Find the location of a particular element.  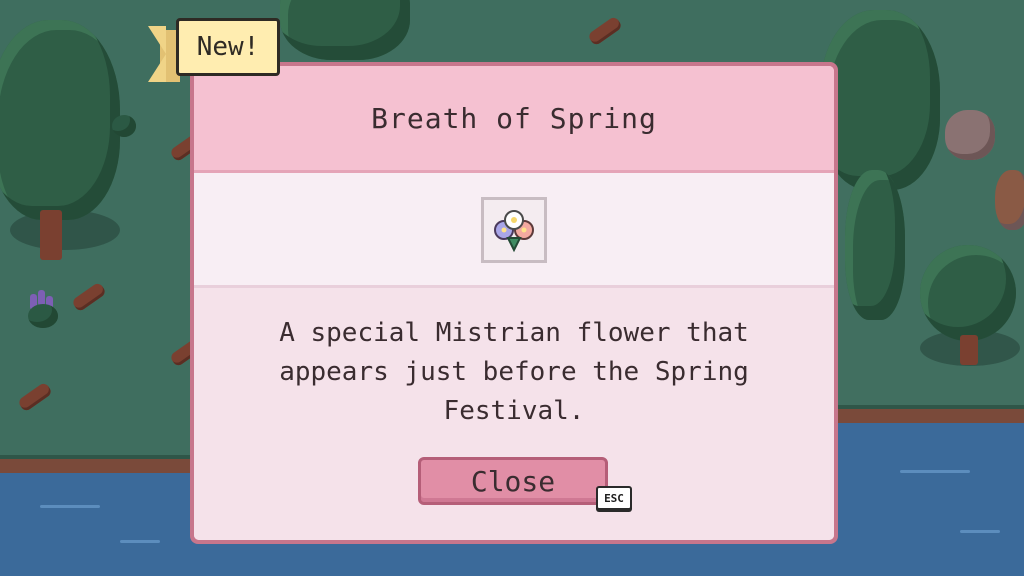

riverbank-edge-right is located at coordinates (930, 414).